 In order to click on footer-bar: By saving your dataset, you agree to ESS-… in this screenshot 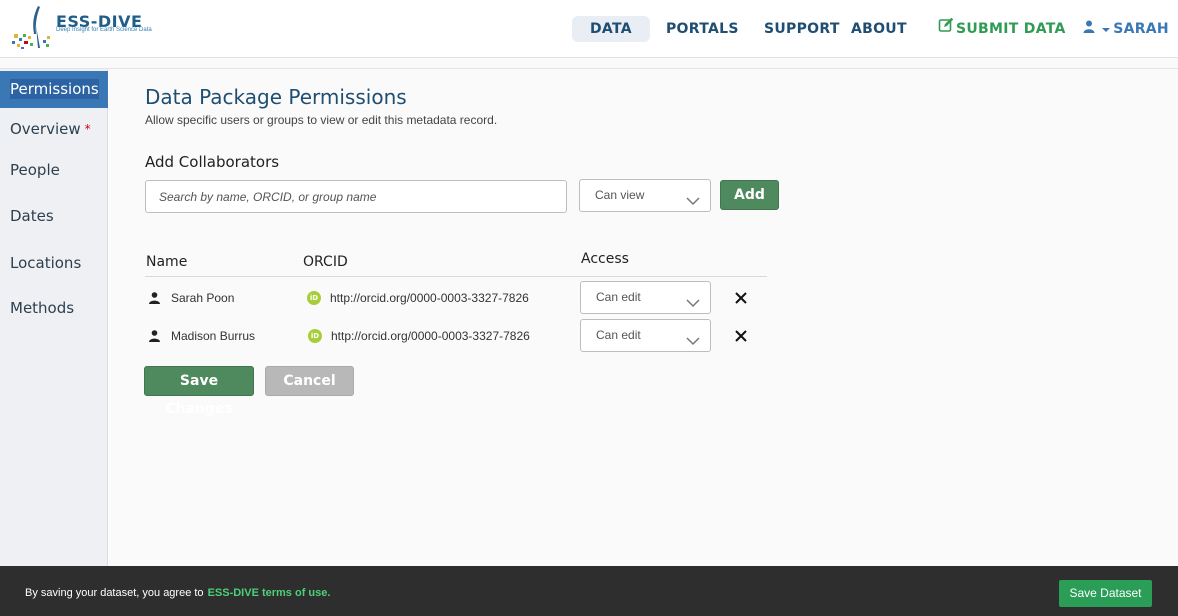, I will do `click(589, 591)`.